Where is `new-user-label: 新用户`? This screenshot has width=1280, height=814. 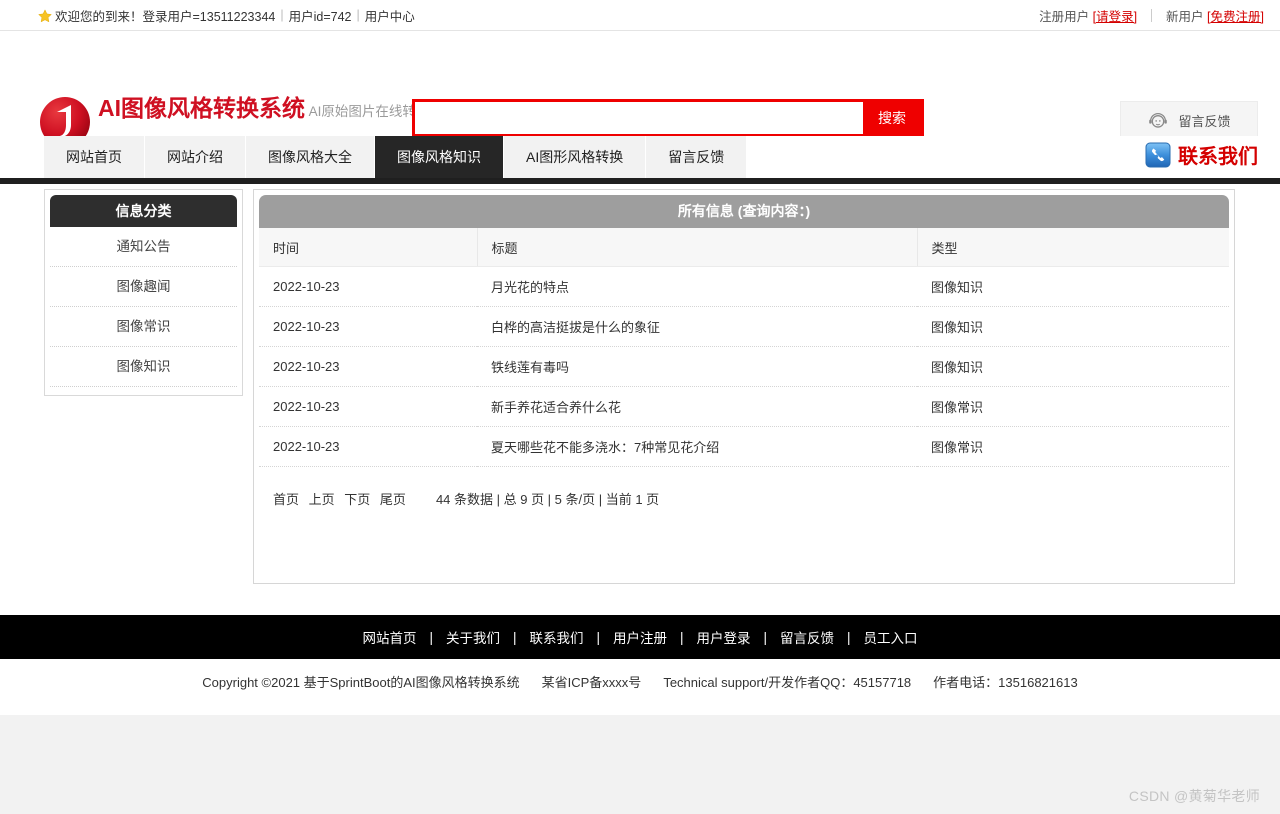
new-user-label: 新用户 is located at coordinates (1185, 16).